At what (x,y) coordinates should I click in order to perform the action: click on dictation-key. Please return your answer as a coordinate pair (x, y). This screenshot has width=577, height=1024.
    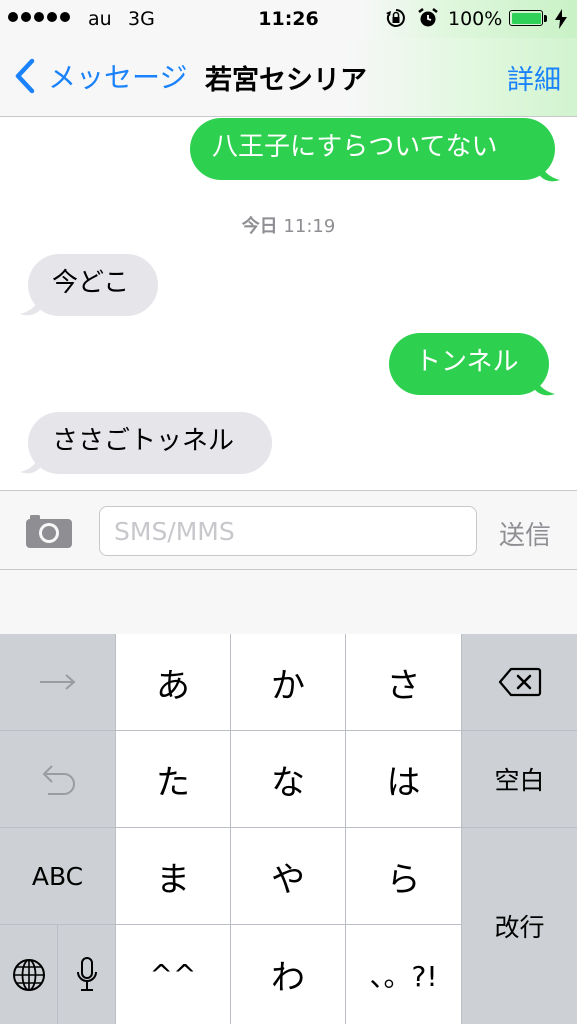
    Looking at the image, I should click on (86, 974).